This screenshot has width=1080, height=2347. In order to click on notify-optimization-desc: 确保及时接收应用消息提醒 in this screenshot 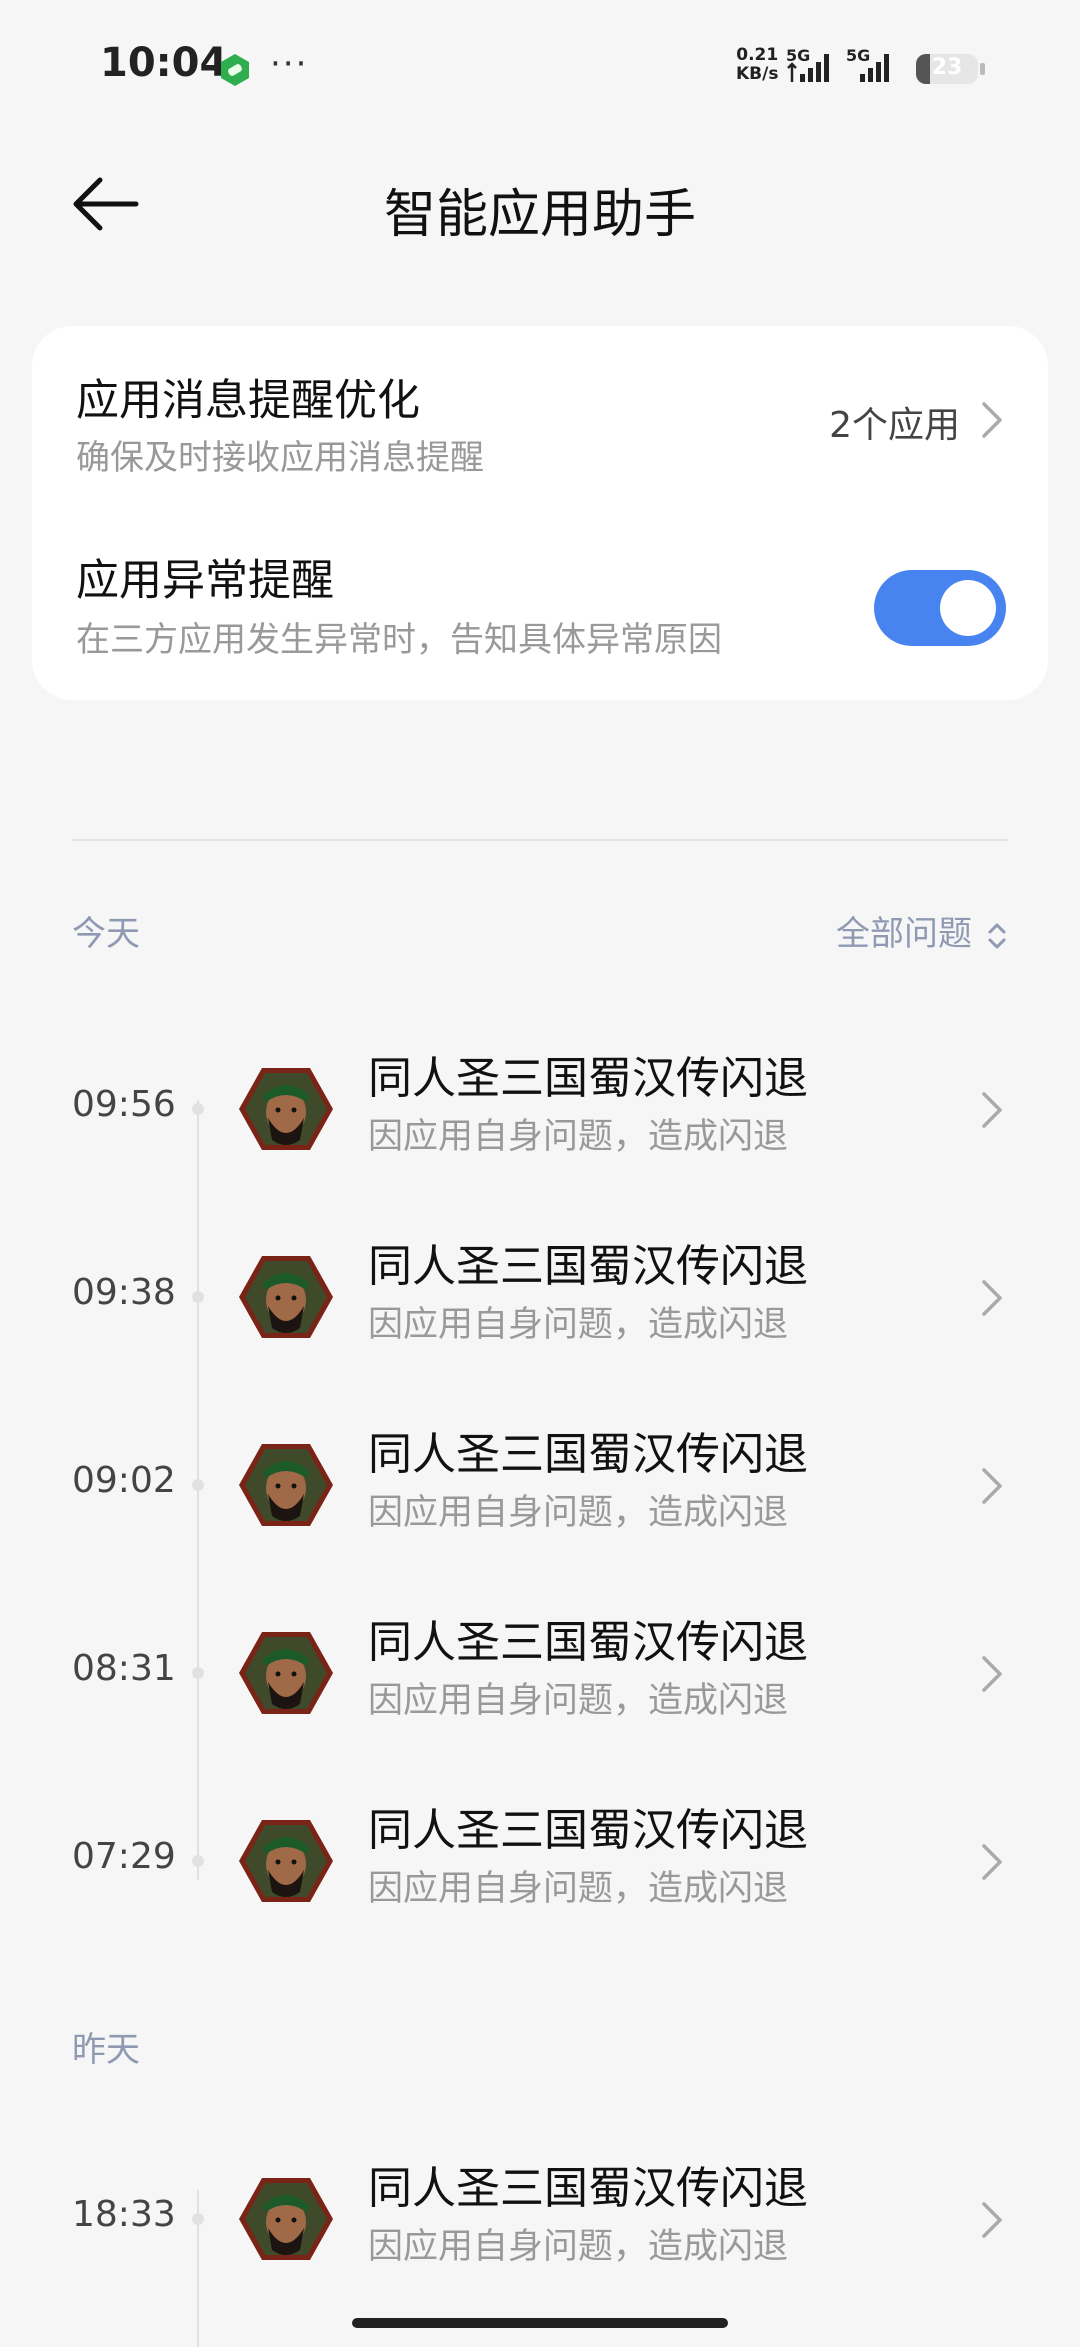, I will do `click(280, 458)`.